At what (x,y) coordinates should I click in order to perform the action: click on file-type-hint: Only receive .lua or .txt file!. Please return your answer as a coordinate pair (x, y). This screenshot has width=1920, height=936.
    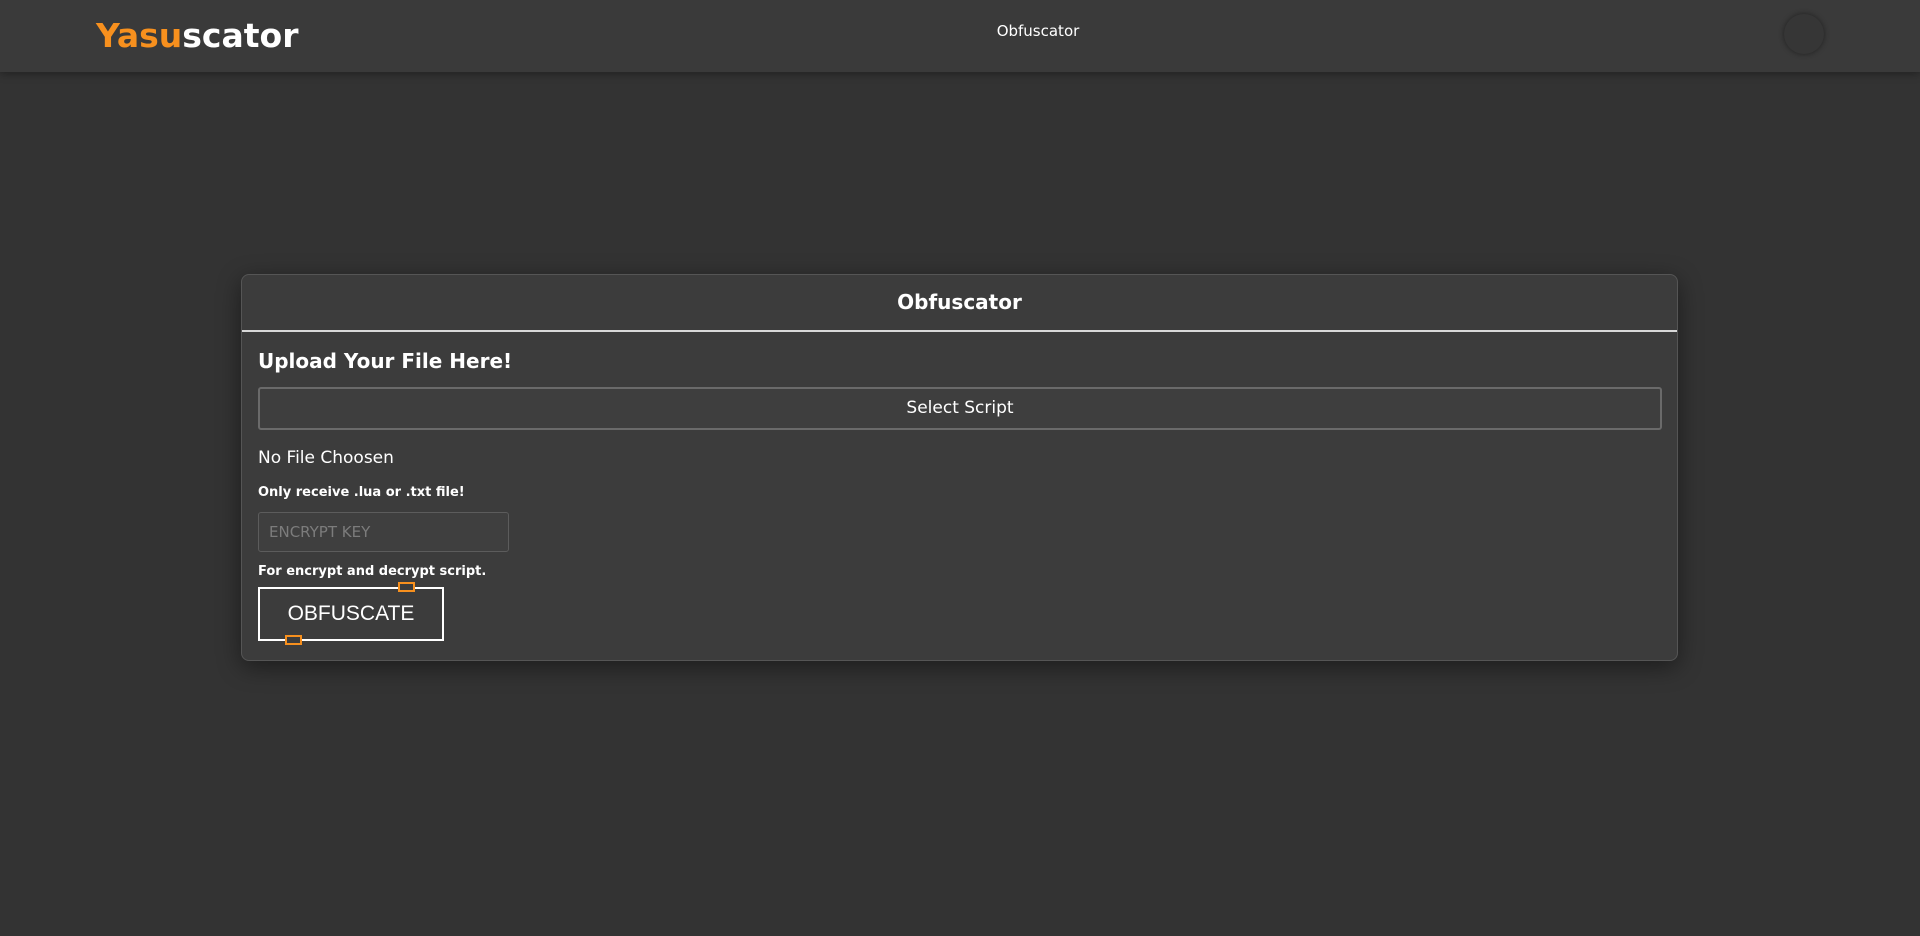
    Looking at the image, I should click on (361, 492).